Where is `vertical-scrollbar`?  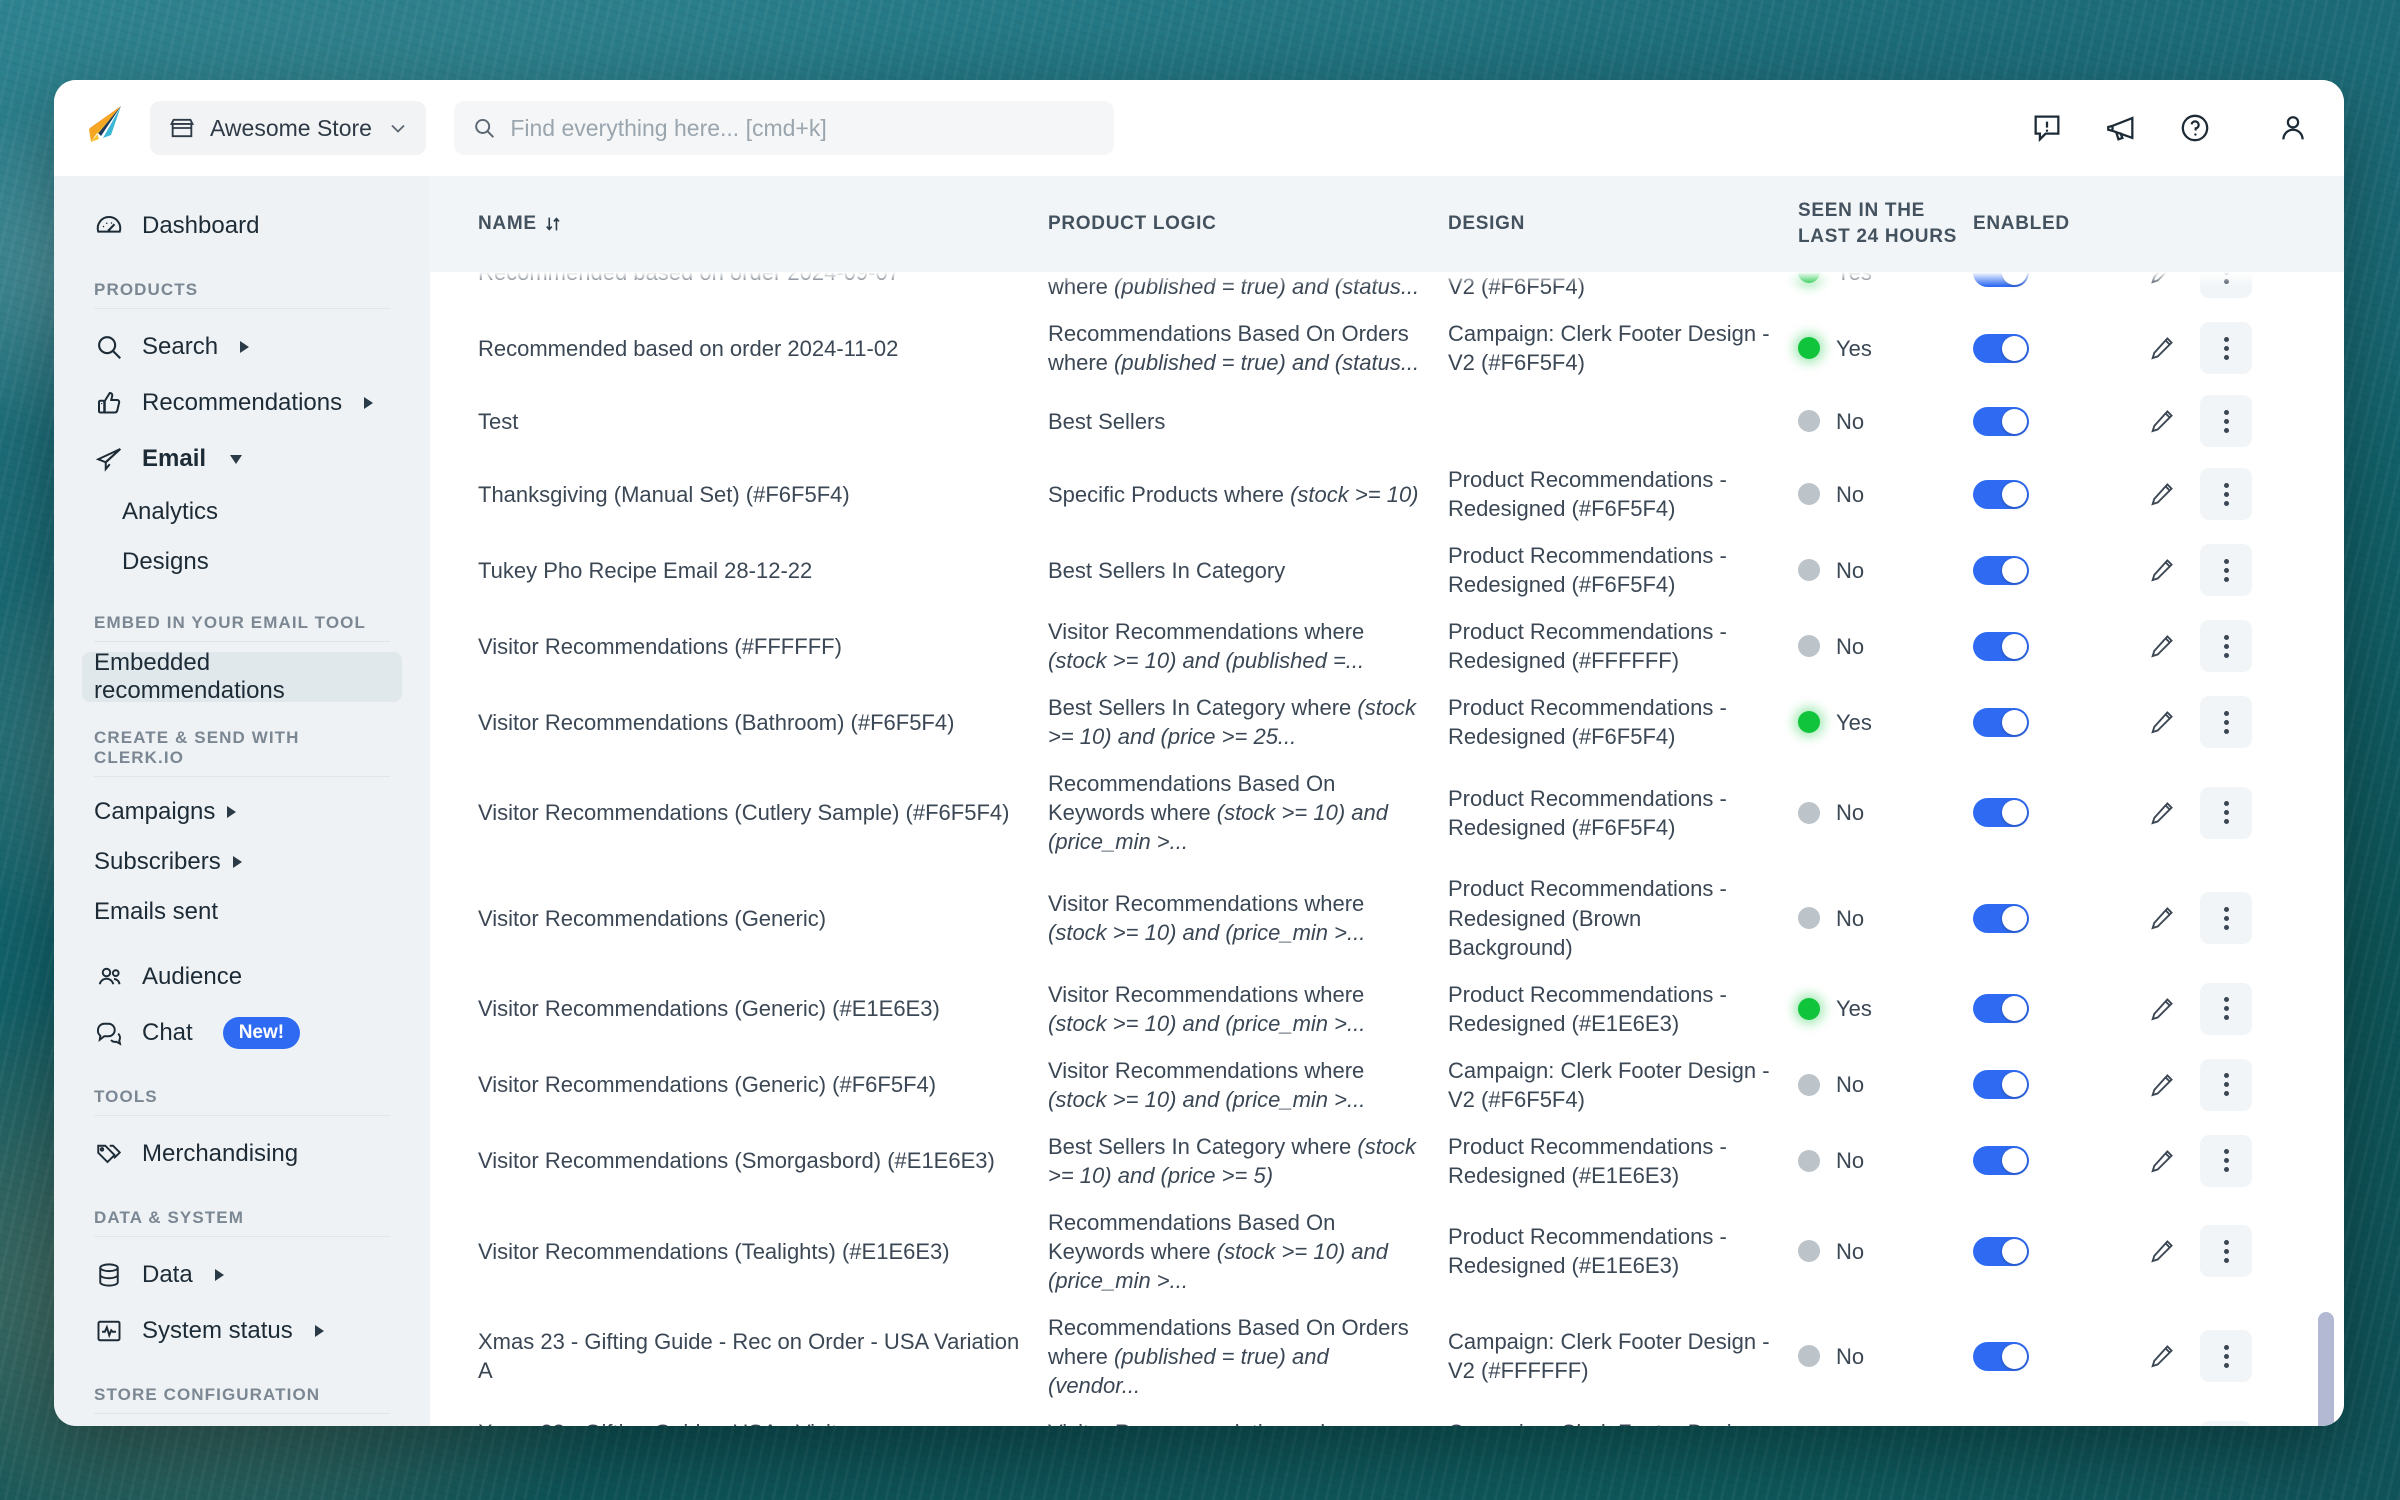
vertical-scrollbar is located at coordinates (2326, 849).